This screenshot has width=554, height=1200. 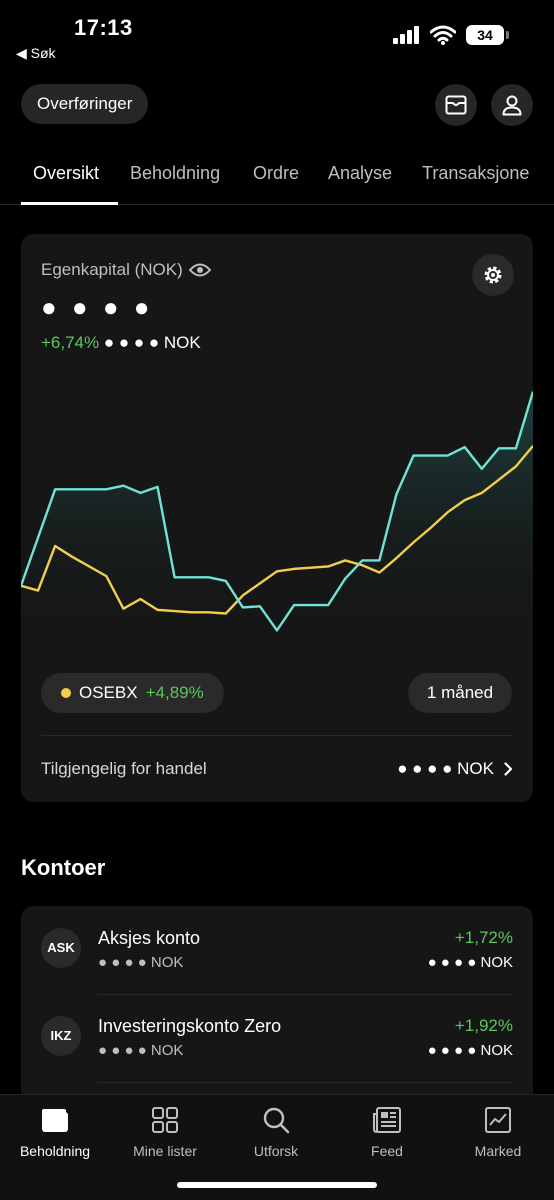 I want to click on equity-label-row: Egenkapital (NOK), so click(x=126, y=270).